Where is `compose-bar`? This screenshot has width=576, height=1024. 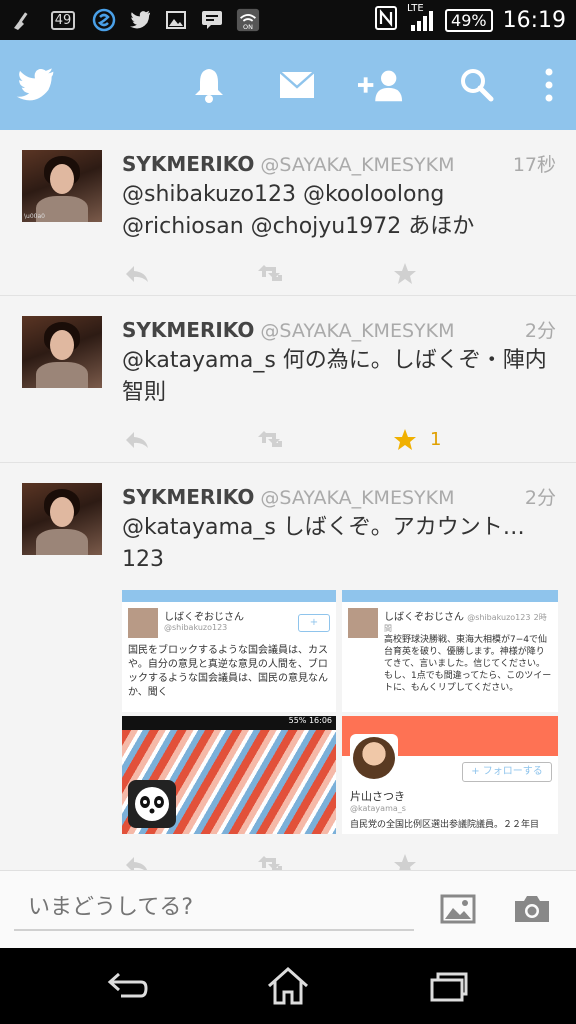 compose-bar is located at coordinates (288, 909).